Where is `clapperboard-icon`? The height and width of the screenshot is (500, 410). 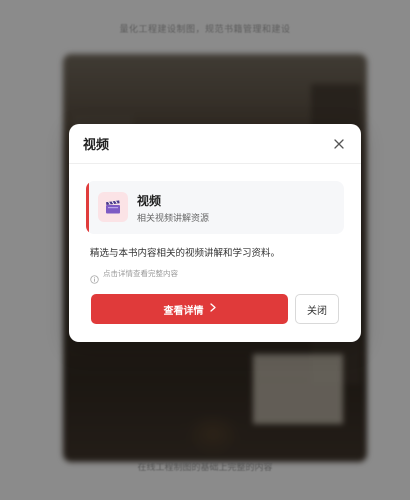
clapperboard-icon is located at coordinates (113, 207).